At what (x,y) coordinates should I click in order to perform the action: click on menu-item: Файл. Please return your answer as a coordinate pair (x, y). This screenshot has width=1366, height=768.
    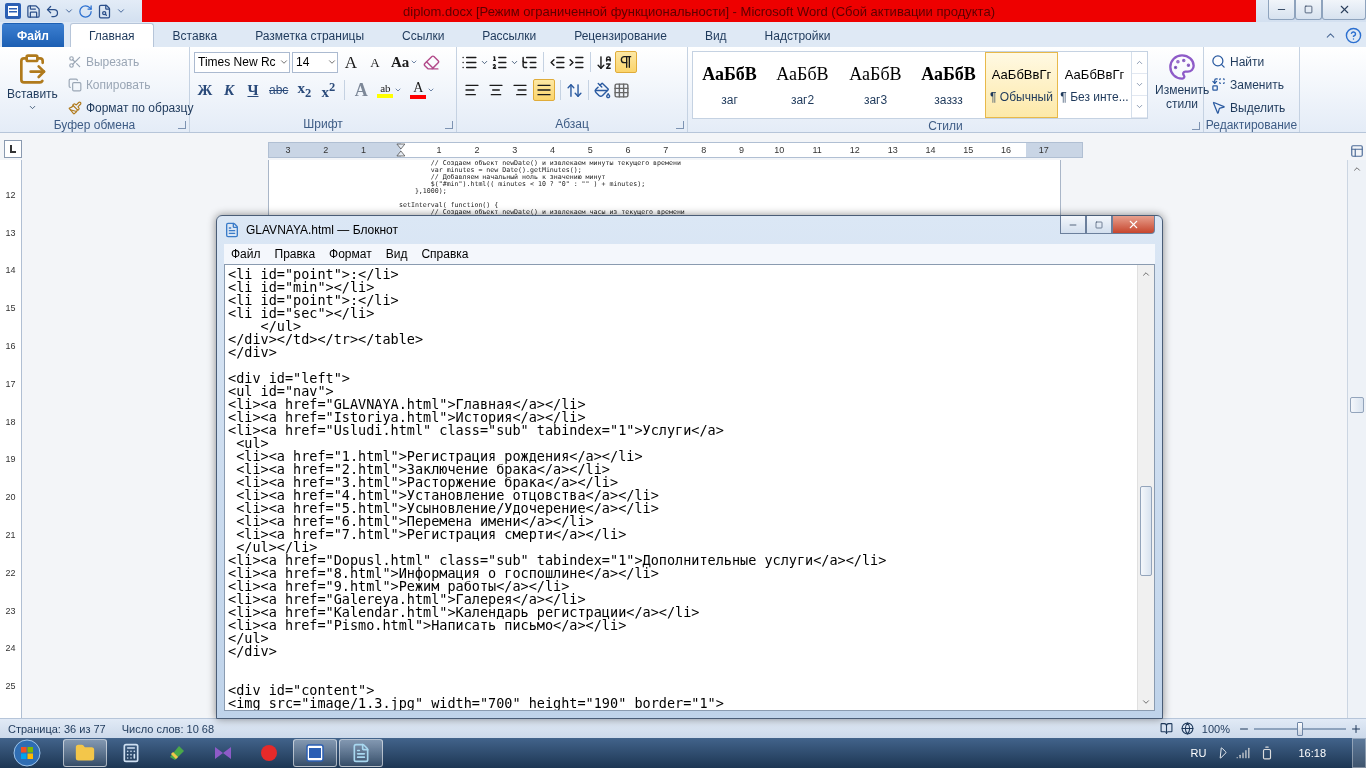
    Looking at the image, I should click on (246, 254).